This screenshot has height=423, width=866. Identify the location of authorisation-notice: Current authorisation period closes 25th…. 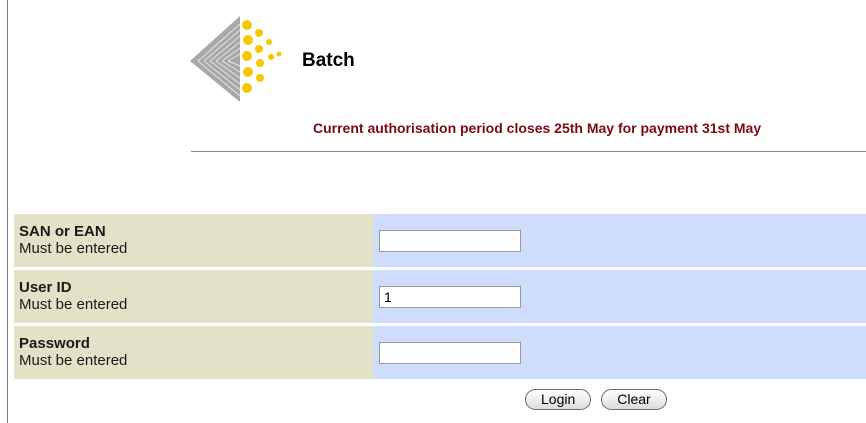
(537, 128).